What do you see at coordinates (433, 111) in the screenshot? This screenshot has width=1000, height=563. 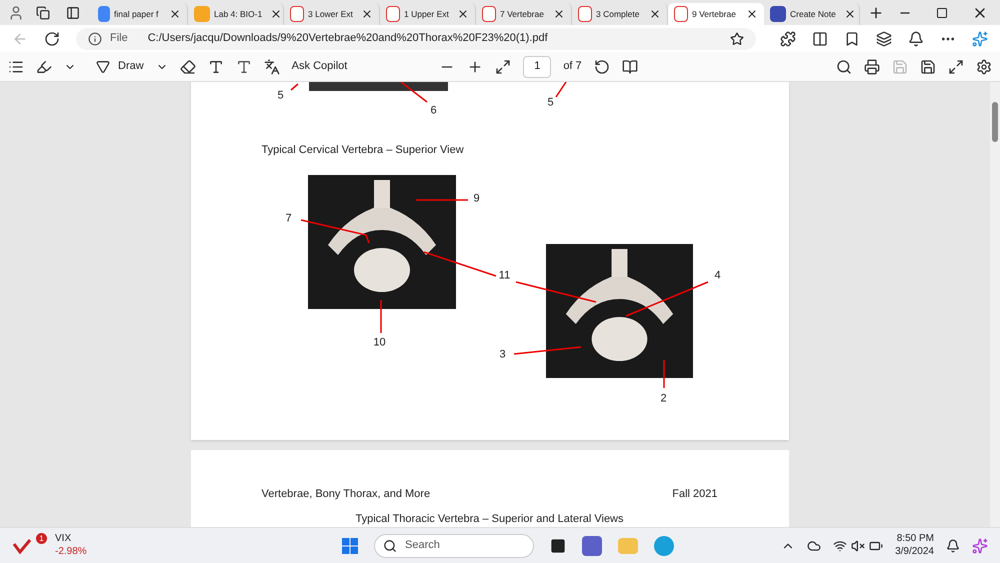 I see `figure-label: 6` at bounding box center [433, 111].